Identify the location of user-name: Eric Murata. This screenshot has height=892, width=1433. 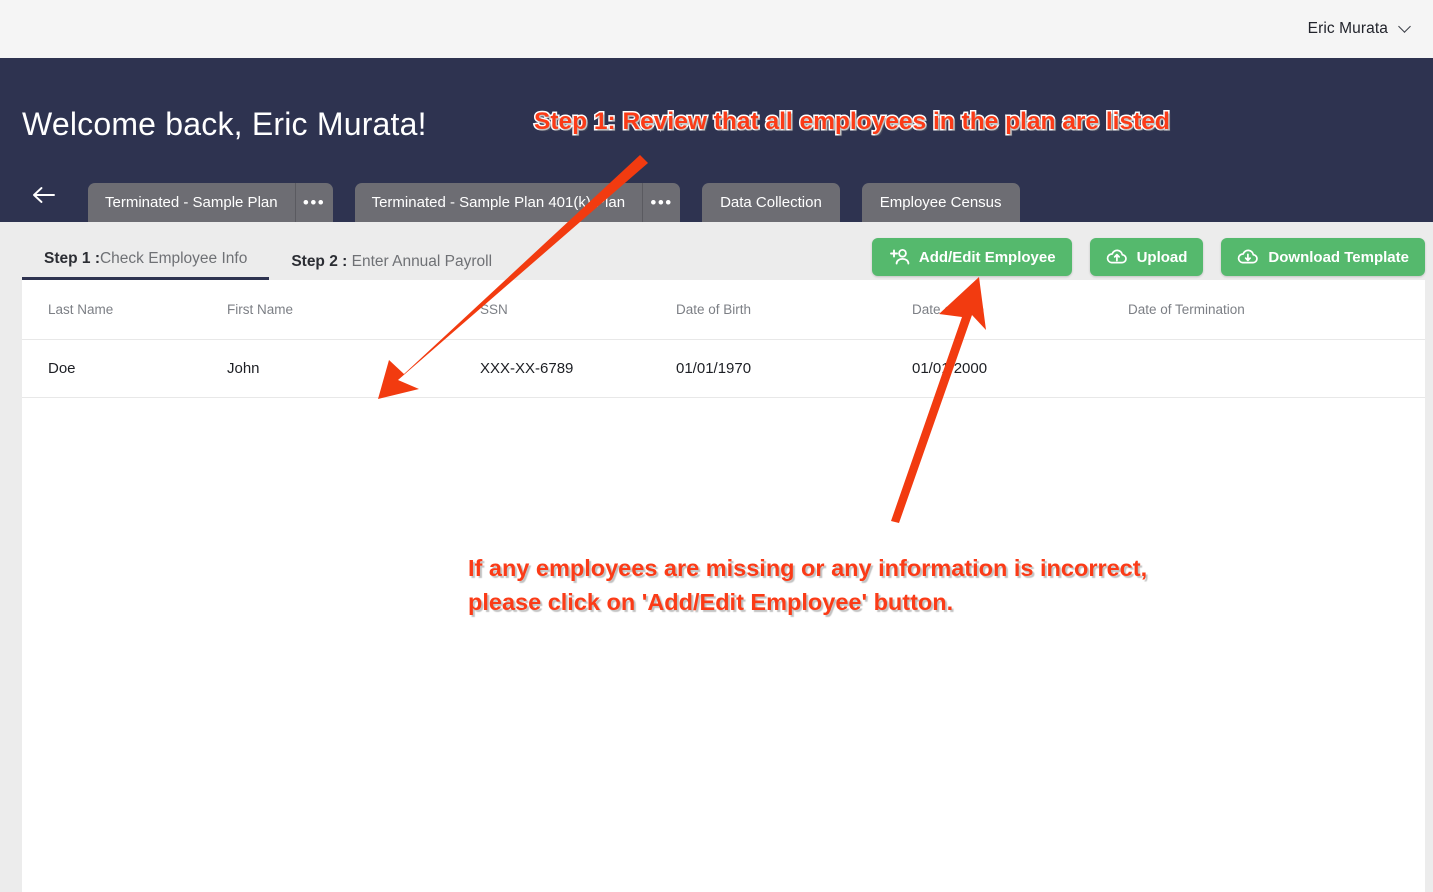
(1347, 28).